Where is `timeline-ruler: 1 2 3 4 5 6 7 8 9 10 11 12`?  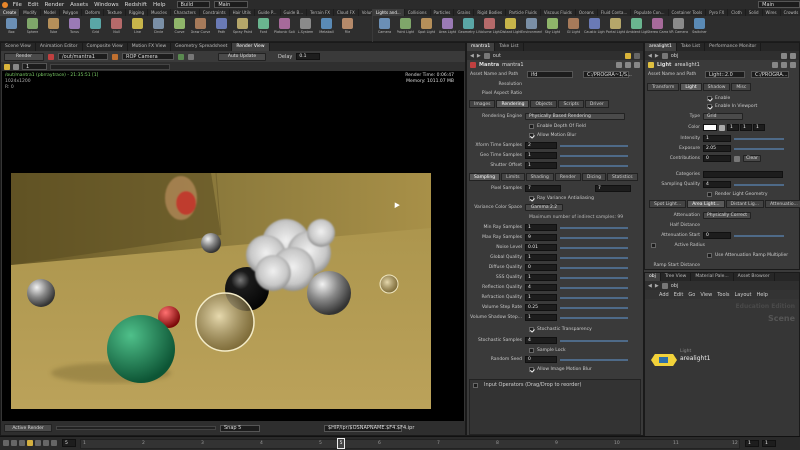
timeline-ruler: 1 2 3 4 5 6 7 8 9 10 11 12 is located at coordinates (410, 444).